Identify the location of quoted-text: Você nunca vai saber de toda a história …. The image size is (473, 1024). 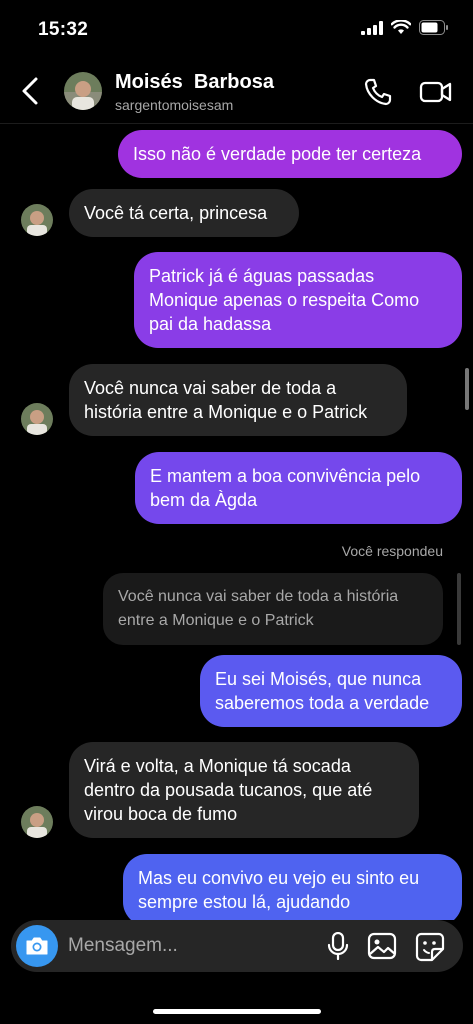
(258, 608).